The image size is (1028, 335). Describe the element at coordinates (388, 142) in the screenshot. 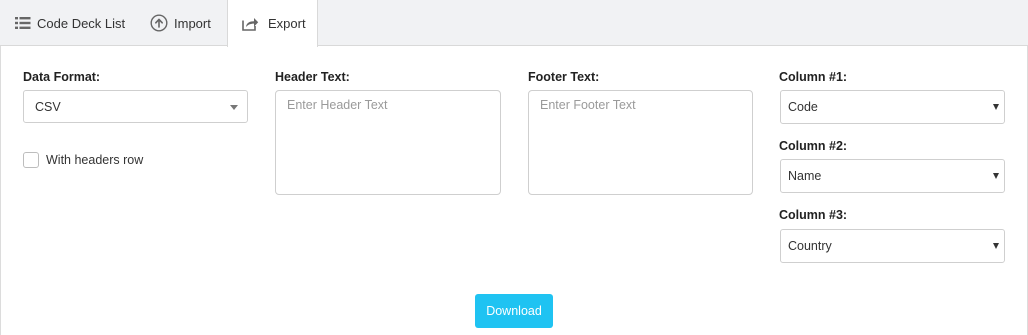

I see `header-text-input` at that location.